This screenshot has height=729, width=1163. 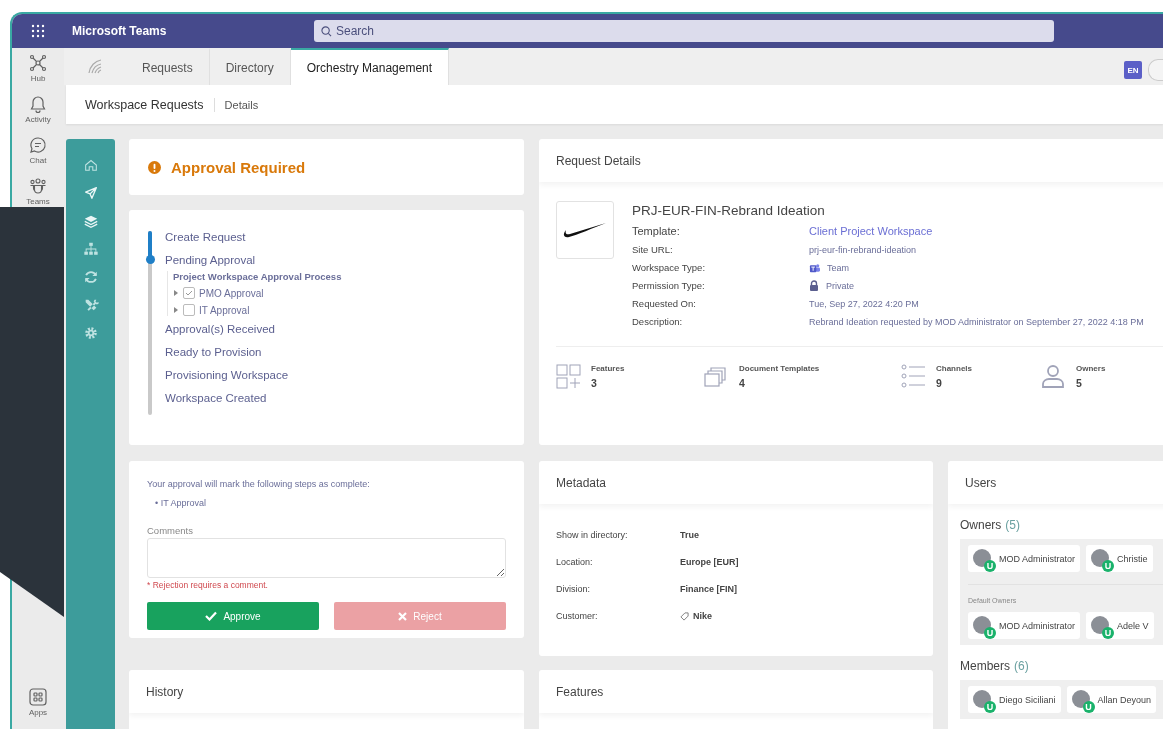 What do you see at coordinates (253, 241) in the screenshot?
I see `progress-step: Create Request` at bounding box center [253, 241].